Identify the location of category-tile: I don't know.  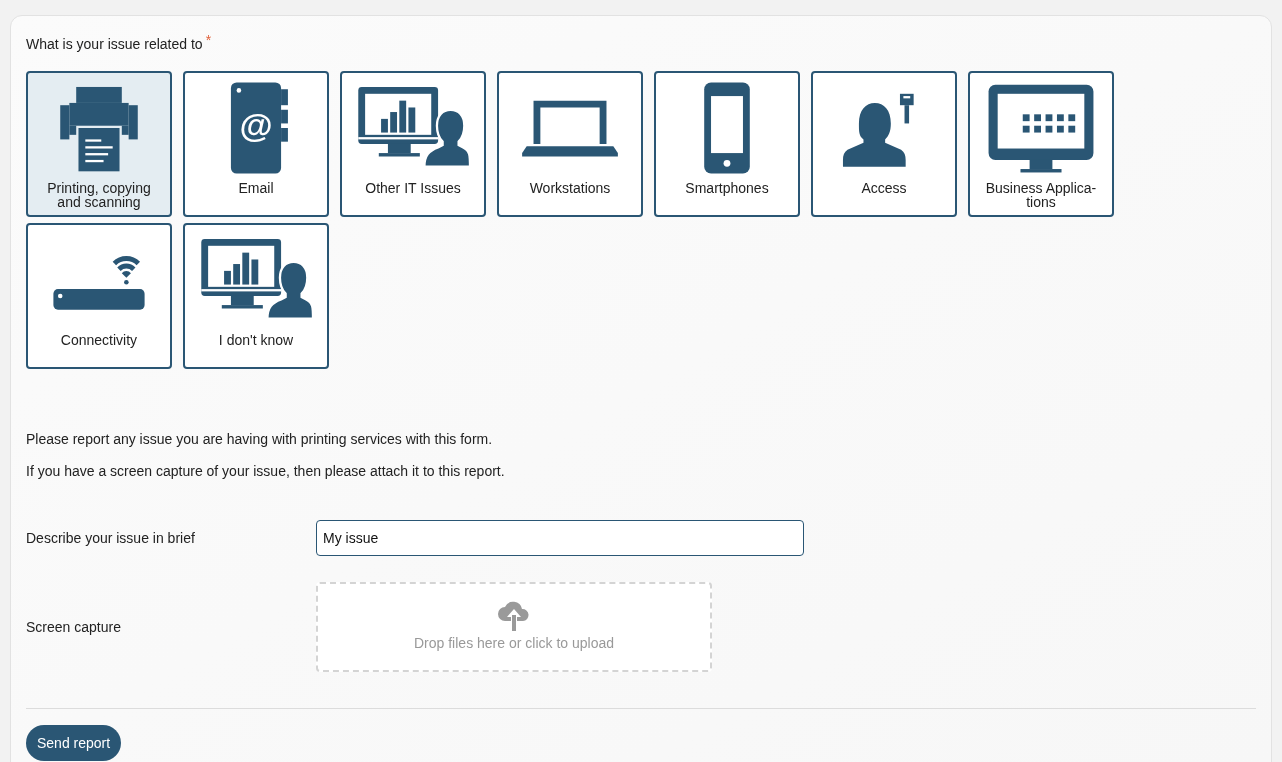
(256, 296).